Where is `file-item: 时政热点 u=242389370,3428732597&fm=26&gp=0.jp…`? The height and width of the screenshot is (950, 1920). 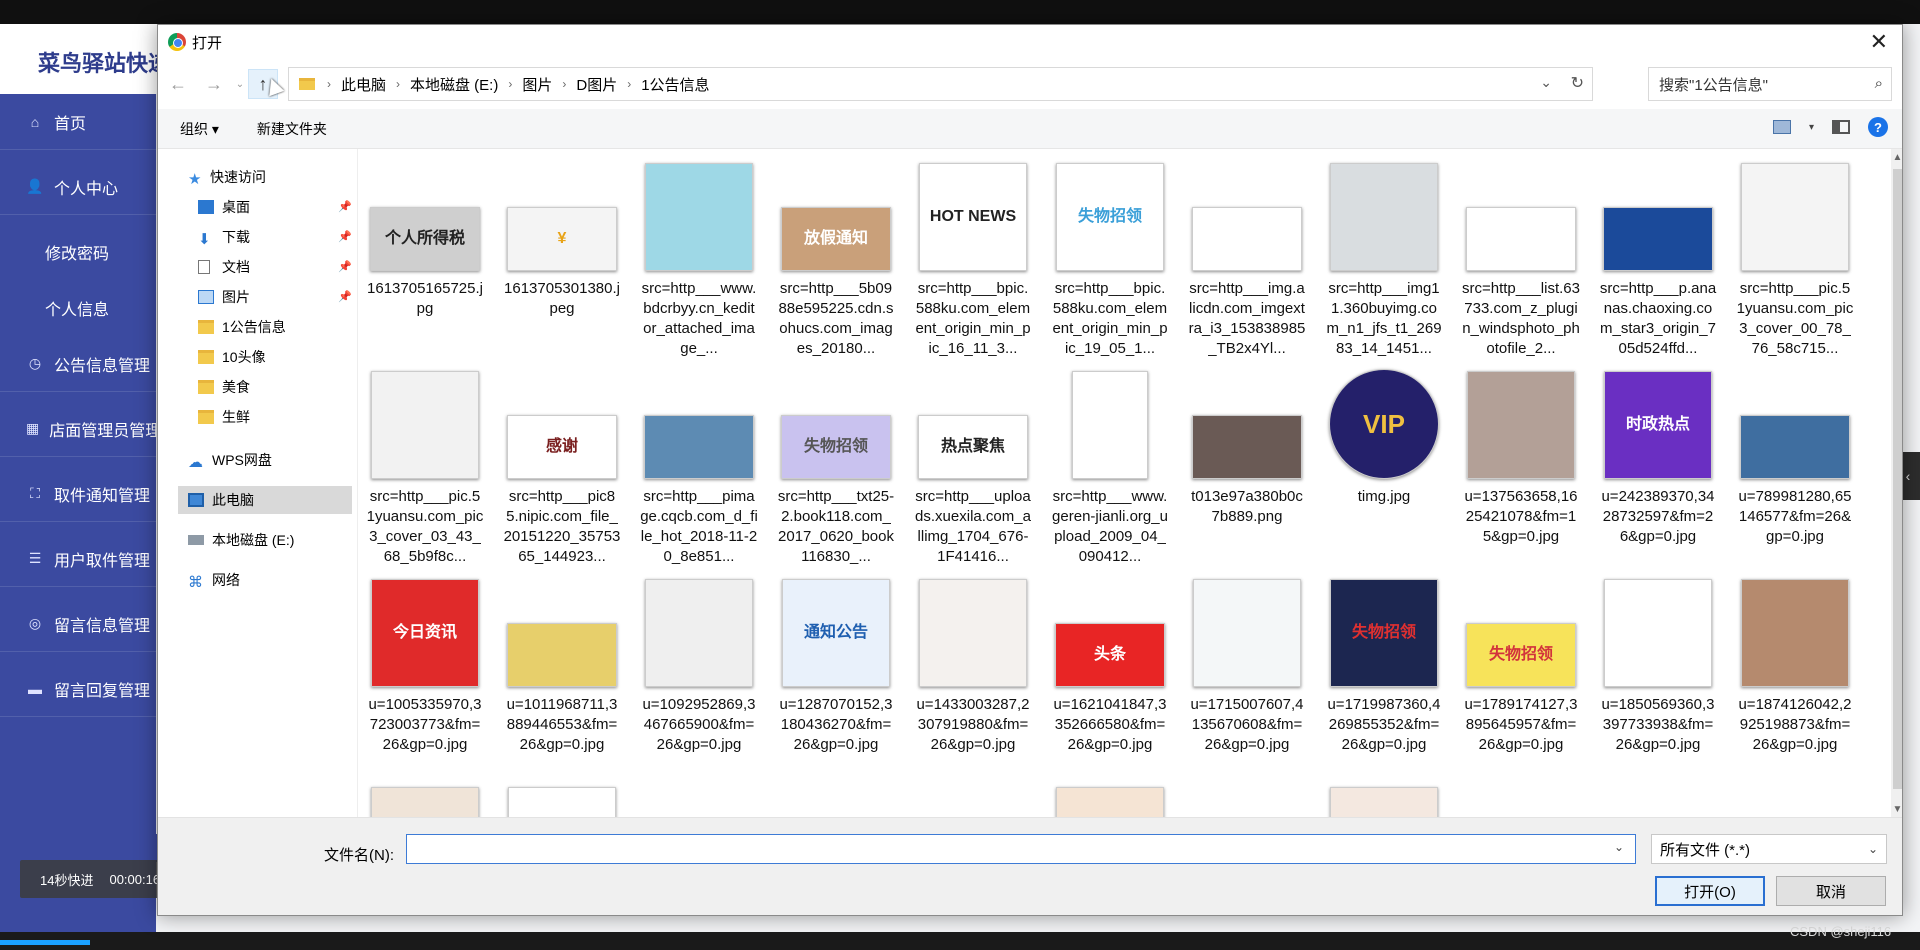
file-item: 时政热点 u=242389370,3428732597&fm=26&gp=0.jp… is located at coordinates (1658, 457).